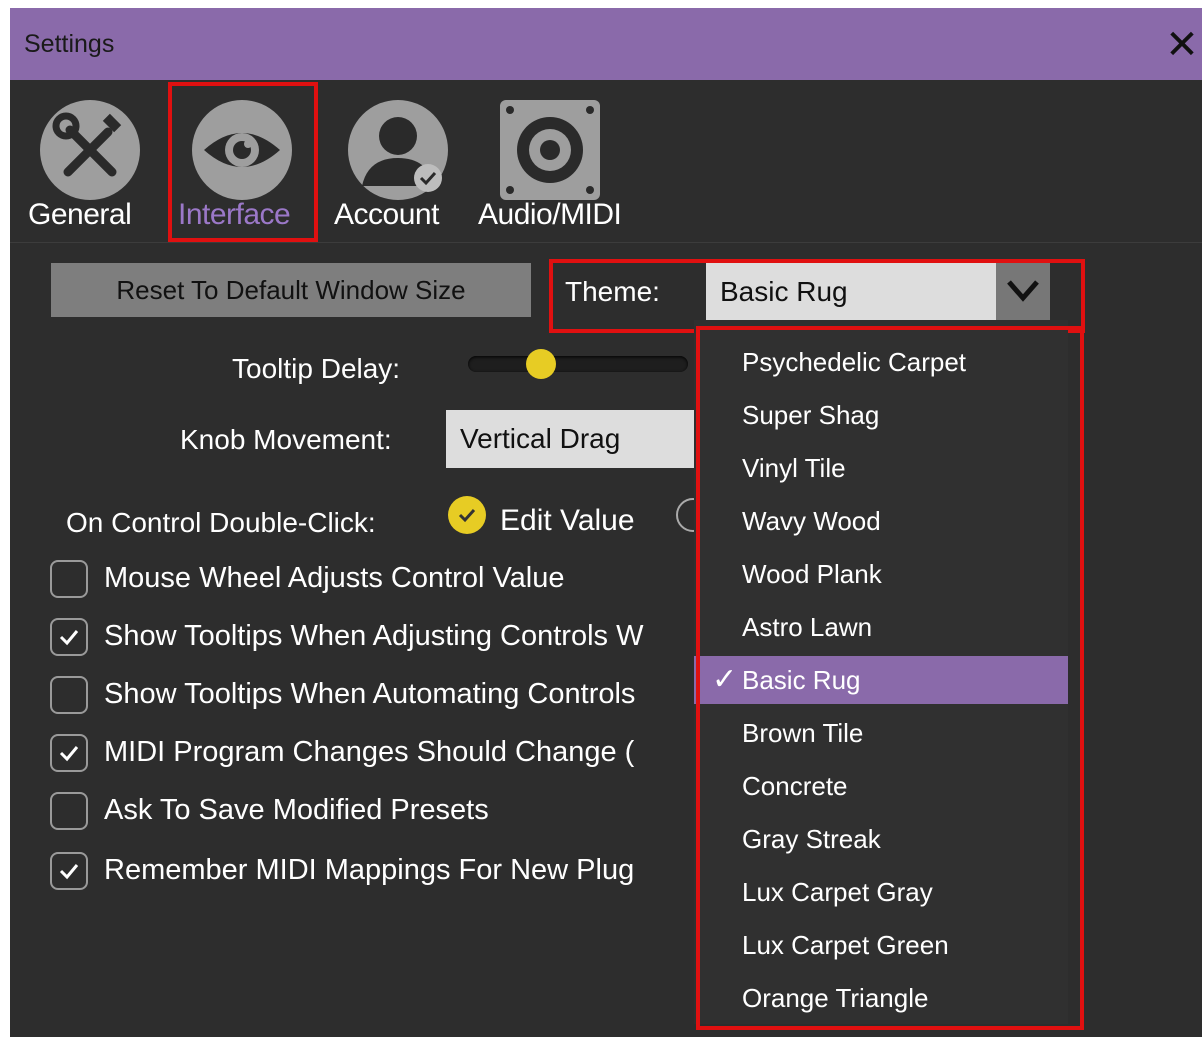  What do you see at coordinates (567, 520) in the screenshot?
I see `edit-value-label: Edit Value` at bounding box center [567, 520].